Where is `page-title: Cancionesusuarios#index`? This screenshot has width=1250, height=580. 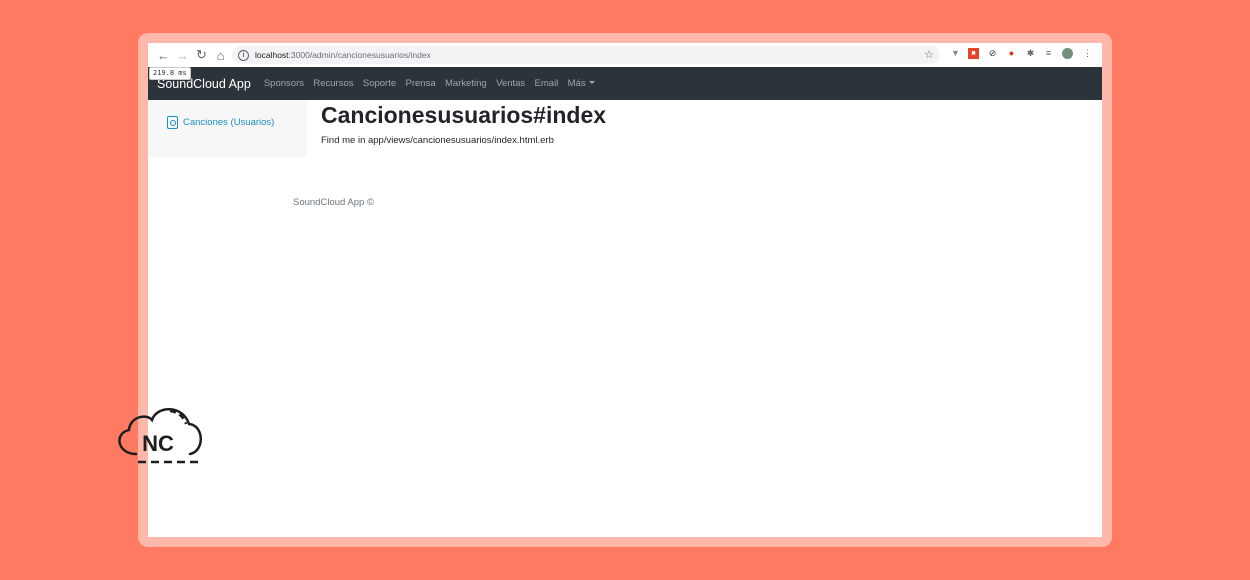 page-title: Cancionesusuarios#index is located at coordinates (464, 115).